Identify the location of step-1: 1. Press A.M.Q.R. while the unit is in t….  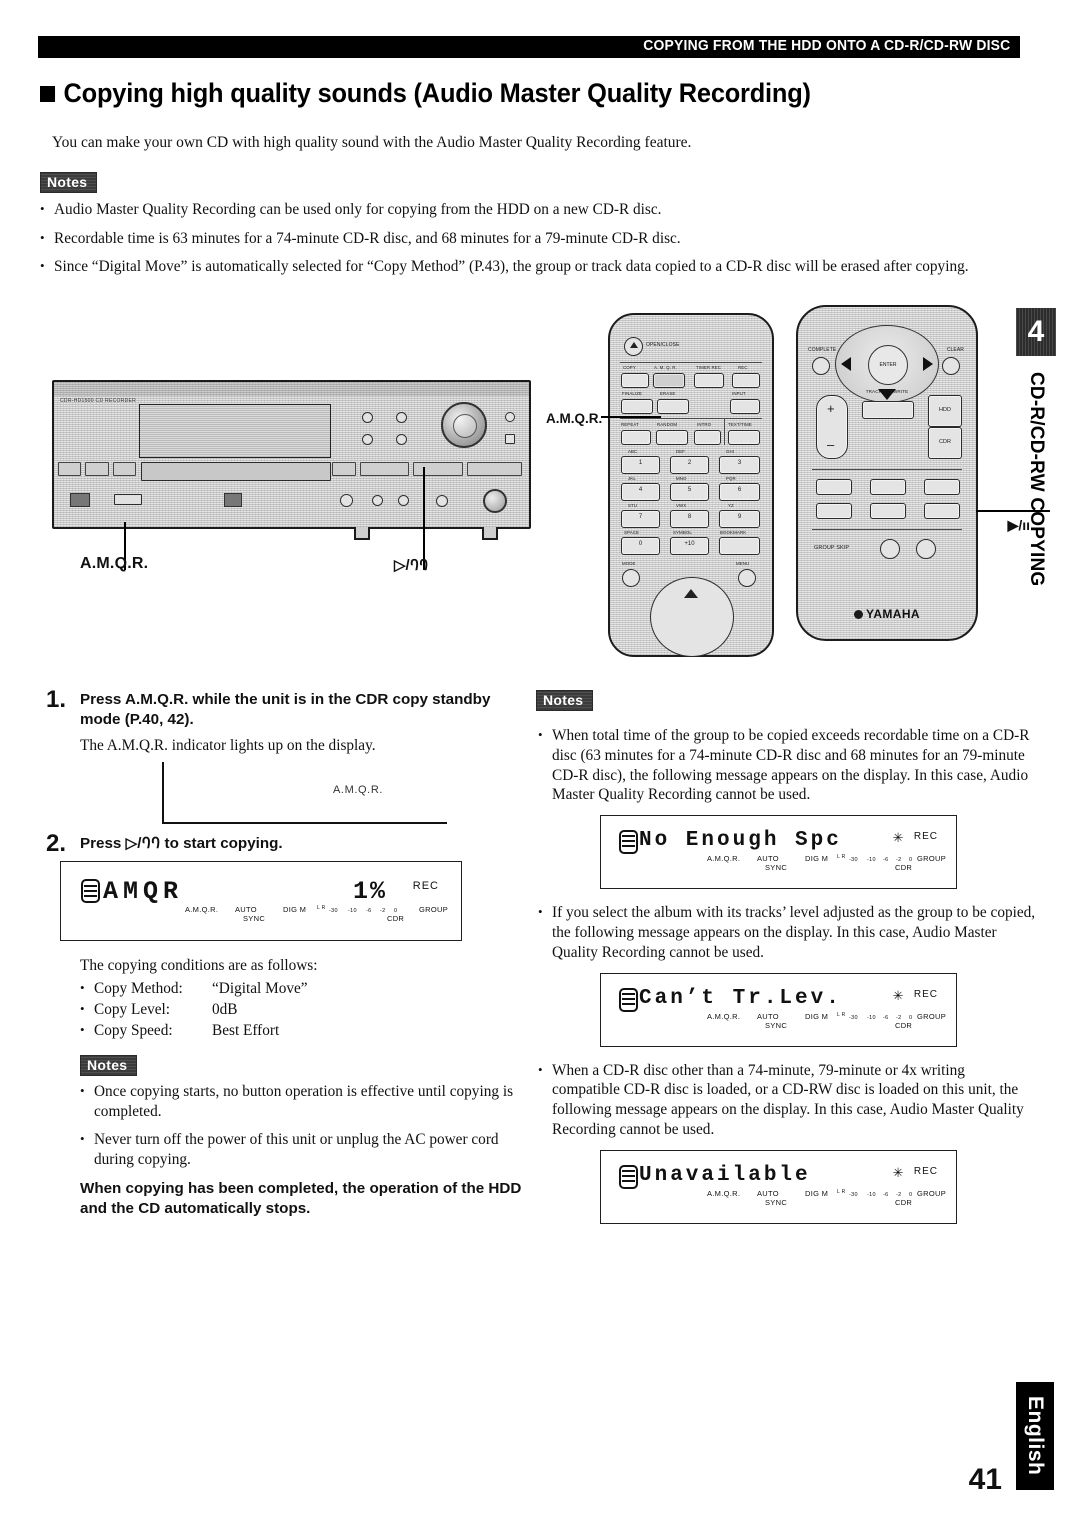
(286, 721).